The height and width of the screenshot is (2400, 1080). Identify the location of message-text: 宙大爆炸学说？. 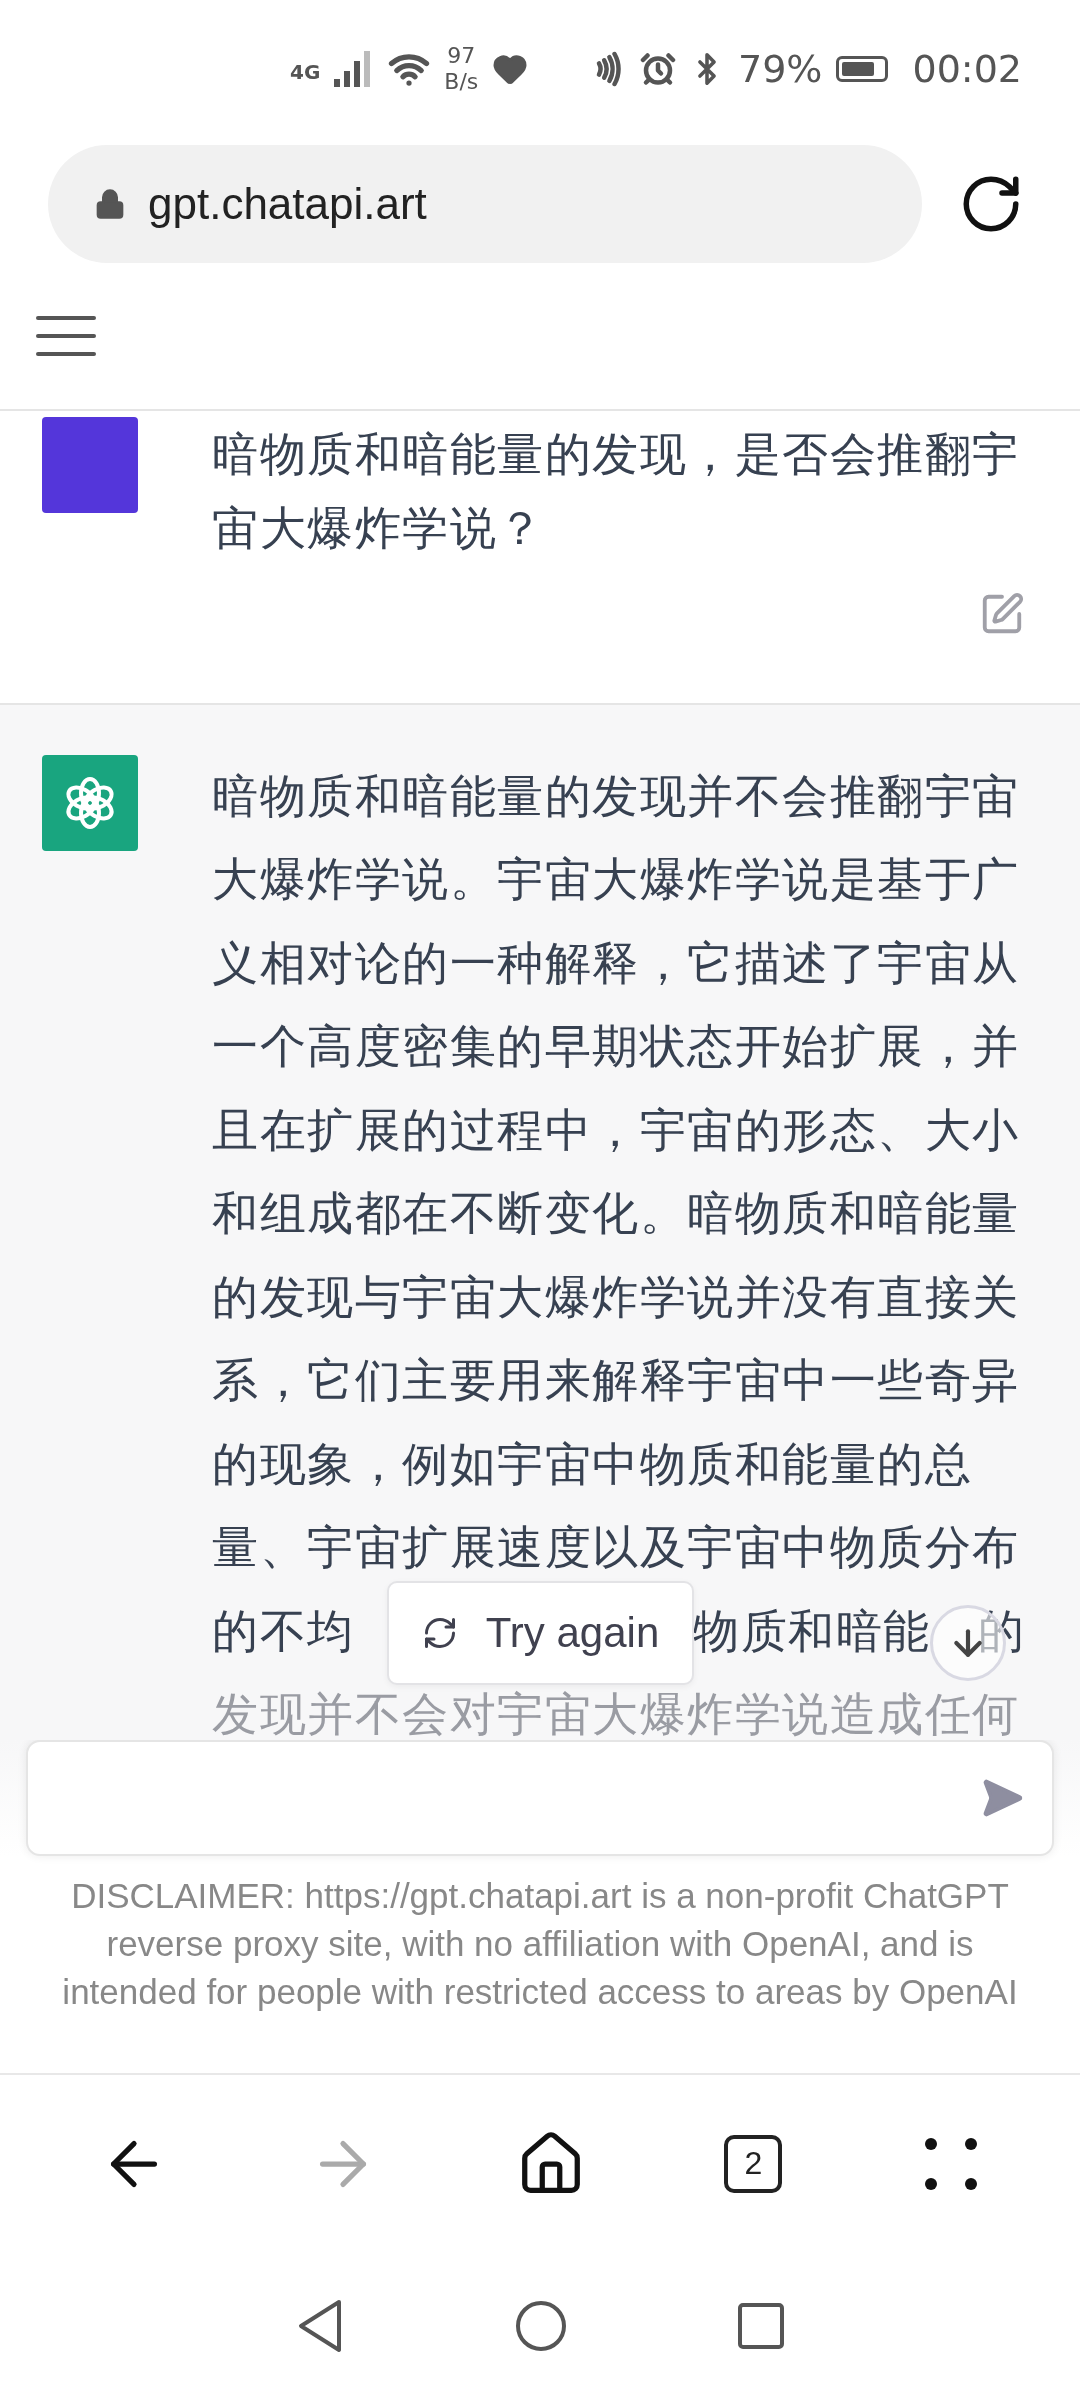
(379, 528).